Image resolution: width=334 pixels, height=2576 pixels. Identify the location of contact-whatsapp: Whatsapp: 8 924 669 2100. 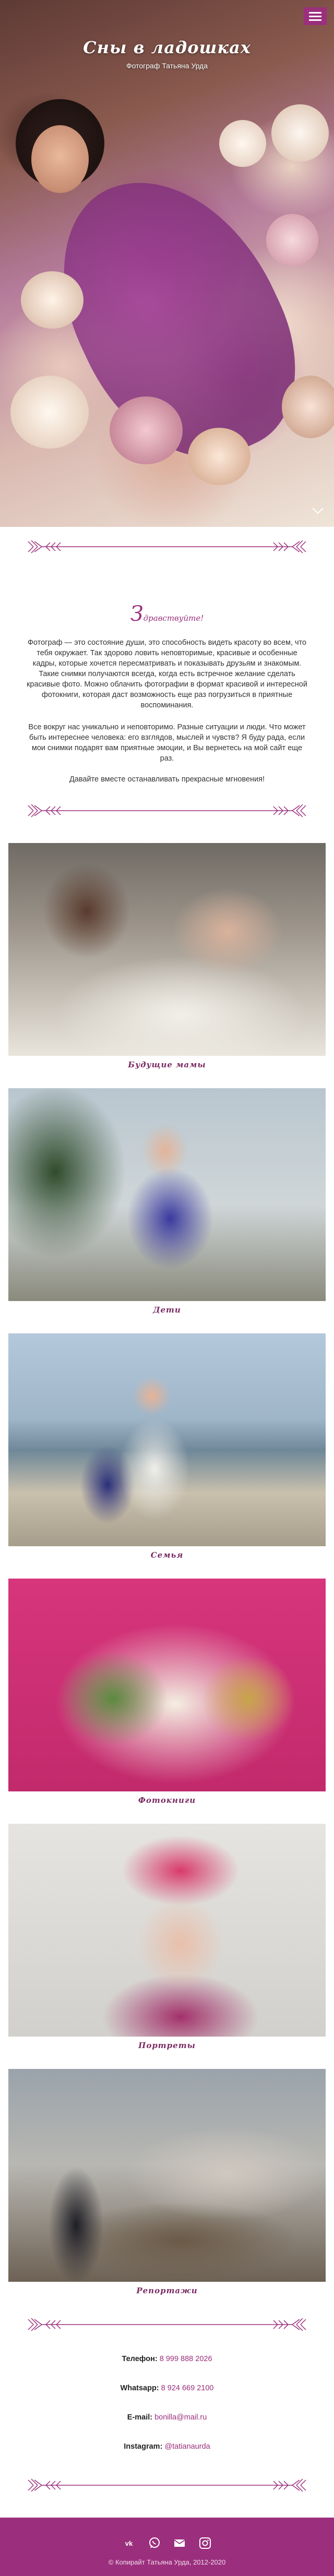
(167, 2388).